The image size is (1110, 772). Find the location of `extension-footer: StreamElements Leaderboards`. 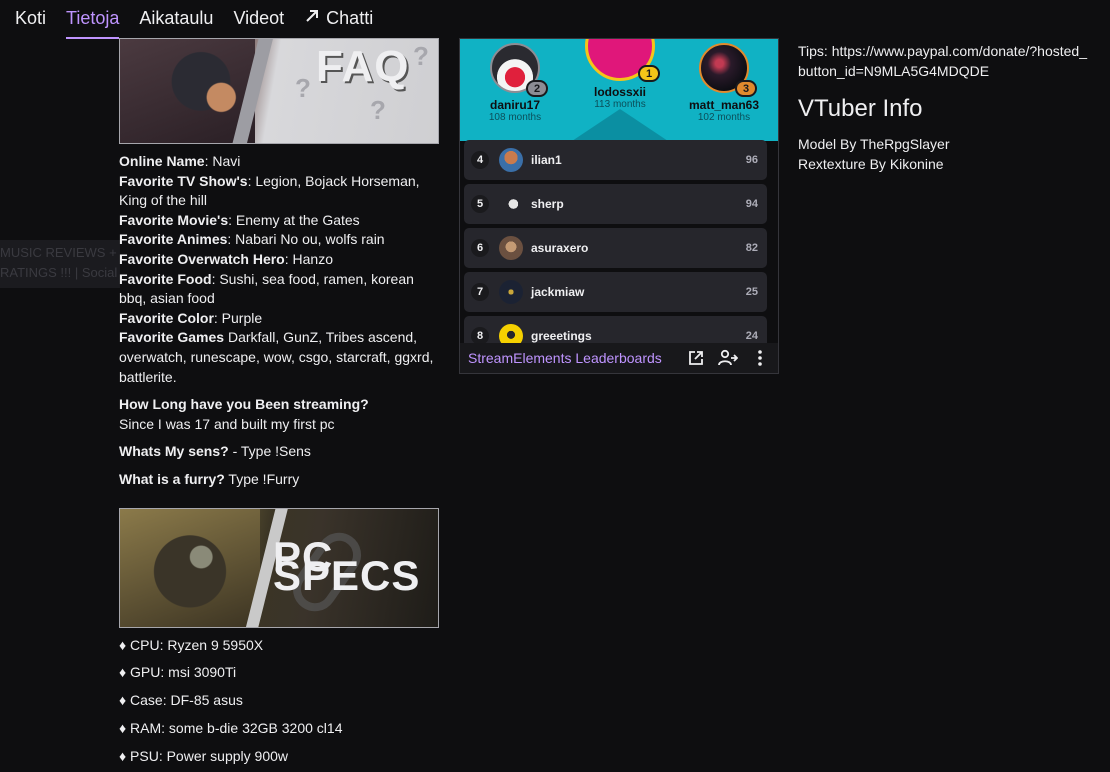

extension-footer: StreamElements Leaderboards is located at coordinates (619, 358).